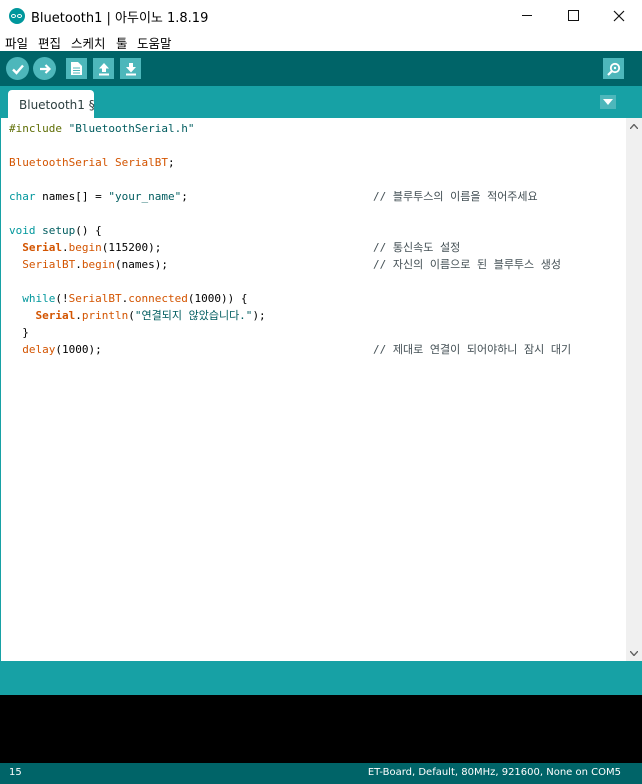 This screenshot has width=642, height=784. I want to click on tab-bluetooth1: Bluetooth1 §, so click(51, 104).